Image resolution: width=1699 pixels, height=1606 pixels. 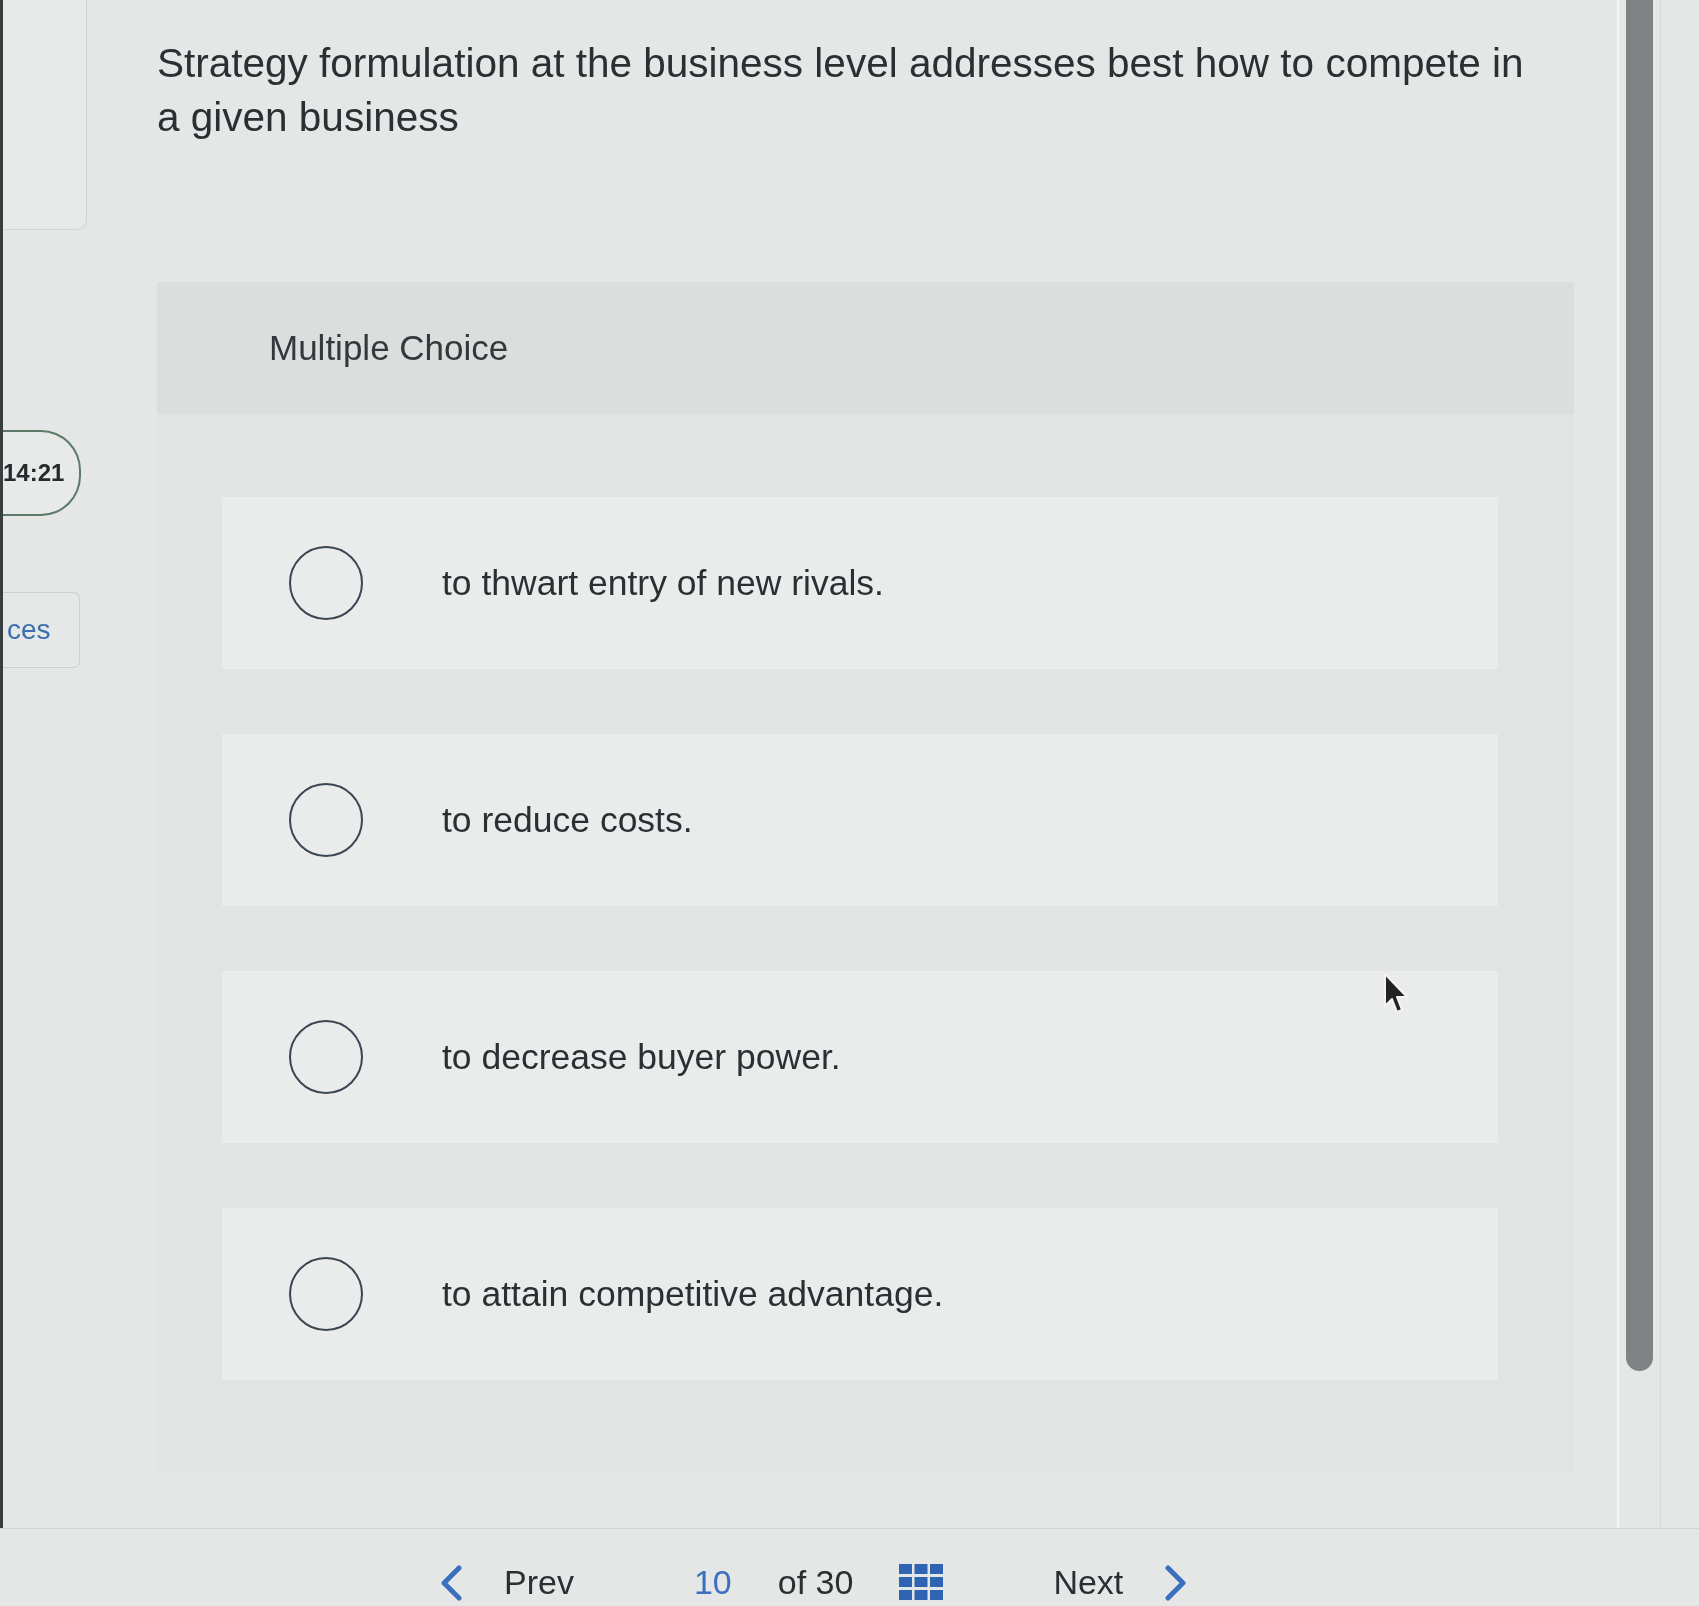 What do you see at coordinates (712, 1582) in the screenshot?
I see `current-page: 10` at bounding box center [712, 1582].